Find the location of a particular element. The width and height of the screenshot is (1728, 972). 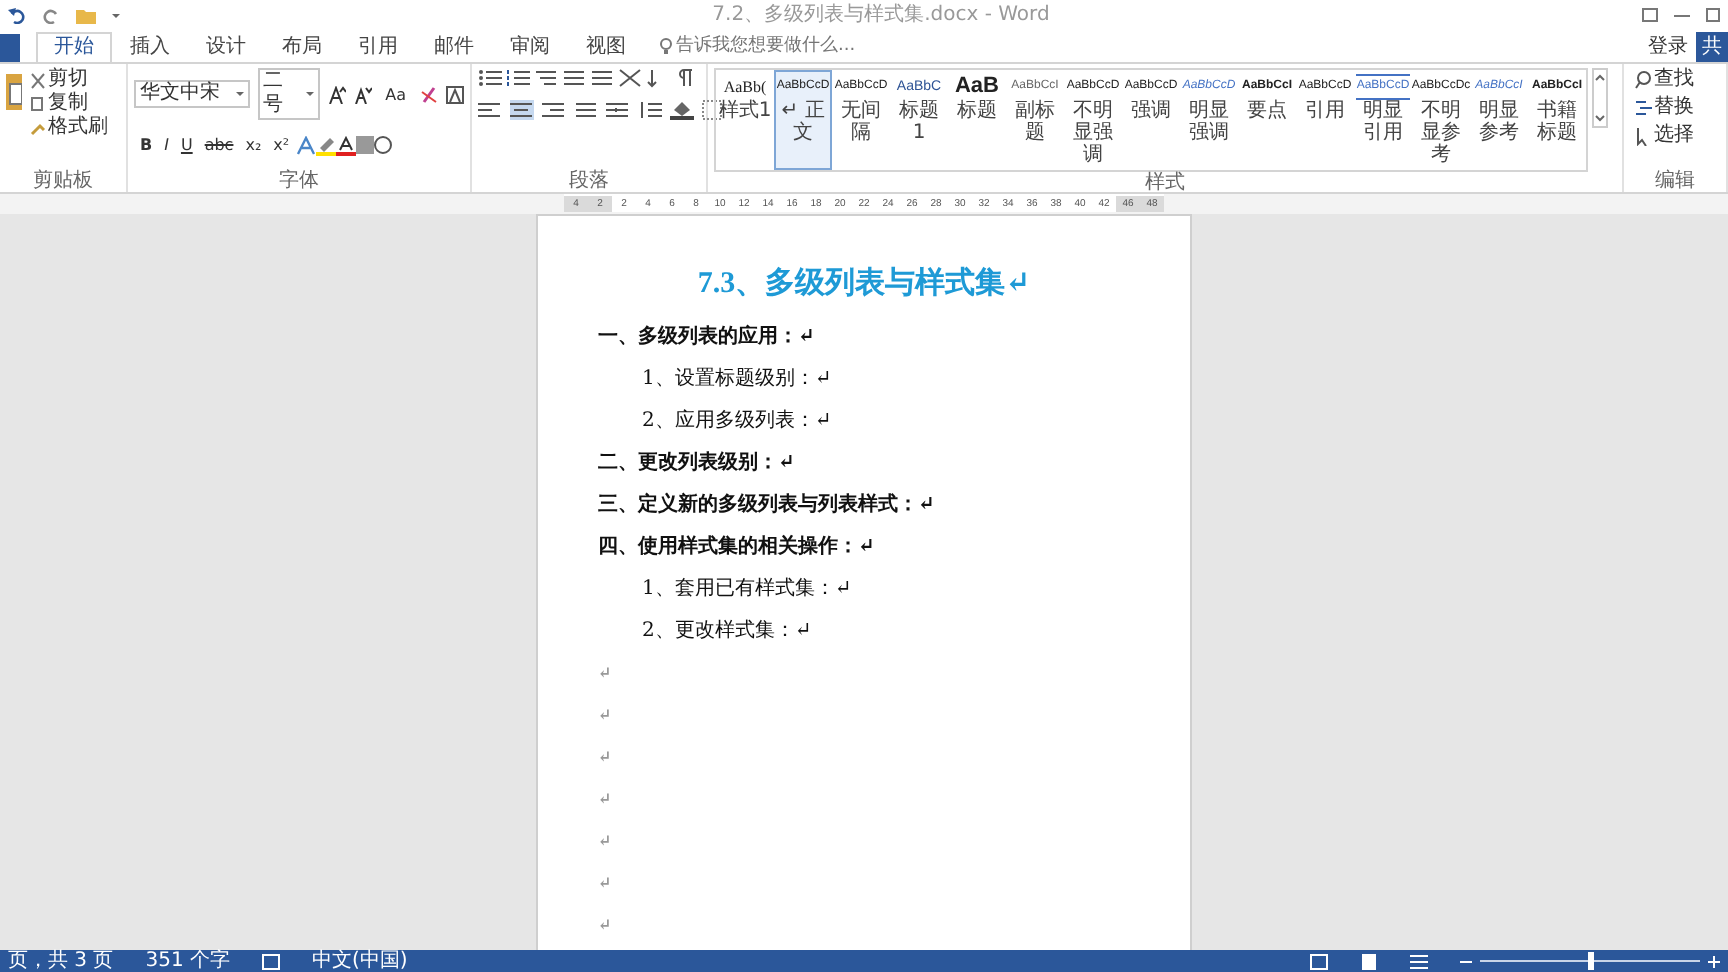

font-name-field: 华文中宋 is located at coordinates (192, 94).